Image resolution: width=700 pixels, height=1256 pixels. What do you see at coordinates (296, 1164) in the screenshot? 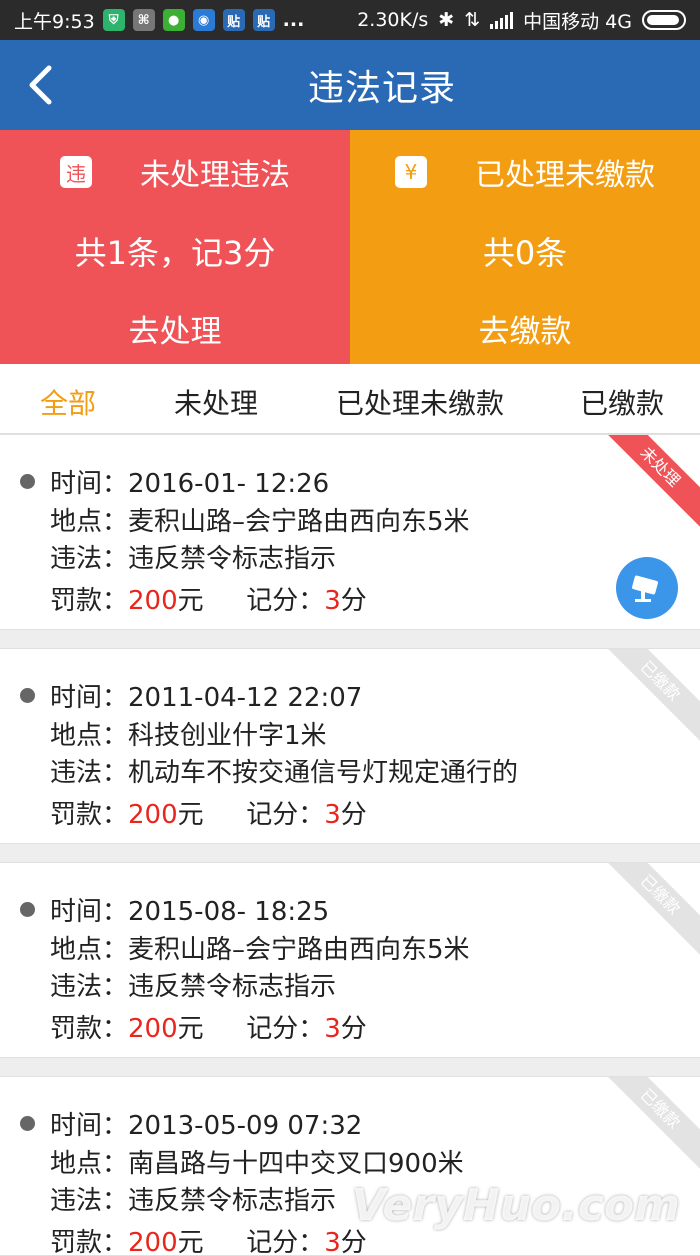
I see `record-place: 南昌路与十四中交叉口900米` at bounding box center [296, 1164].